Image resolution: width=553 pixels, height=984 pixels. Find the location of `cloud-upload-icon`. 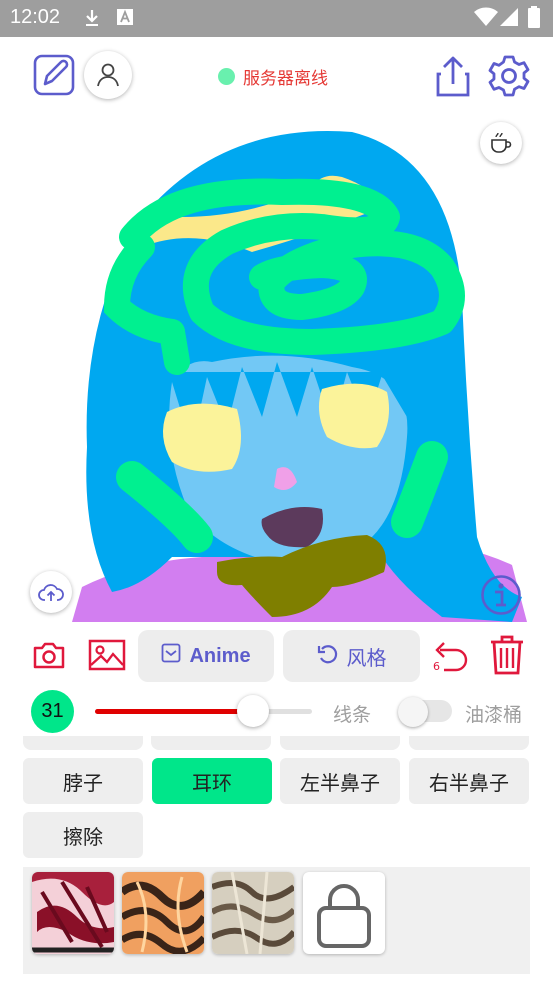

cloud-upload-icon is located at coordinates (51, 592).